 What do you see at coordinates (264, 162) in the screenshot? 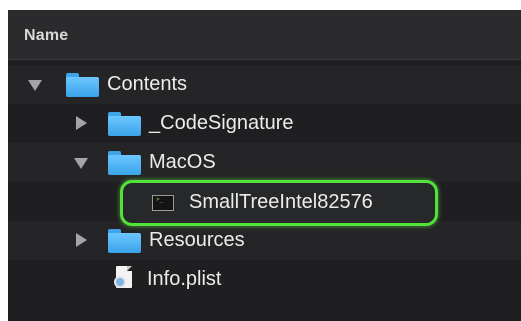
I see `list-row-macos: MacOS` at bounding box center [264, 162].